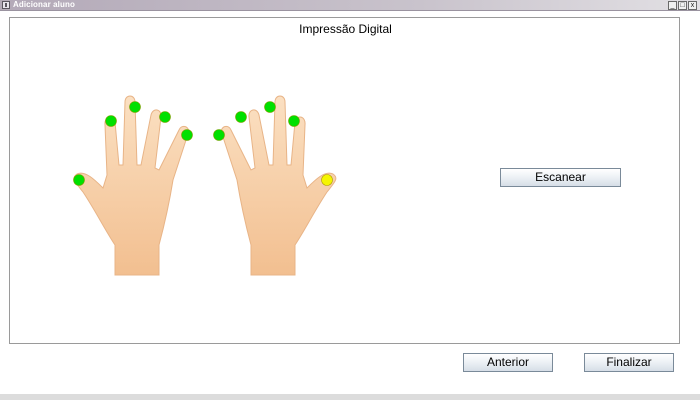 This screenshot has height=400, width=700. Describe the element at coordinates (278, 185) in the screenshot. I see `right-hand` at that location.